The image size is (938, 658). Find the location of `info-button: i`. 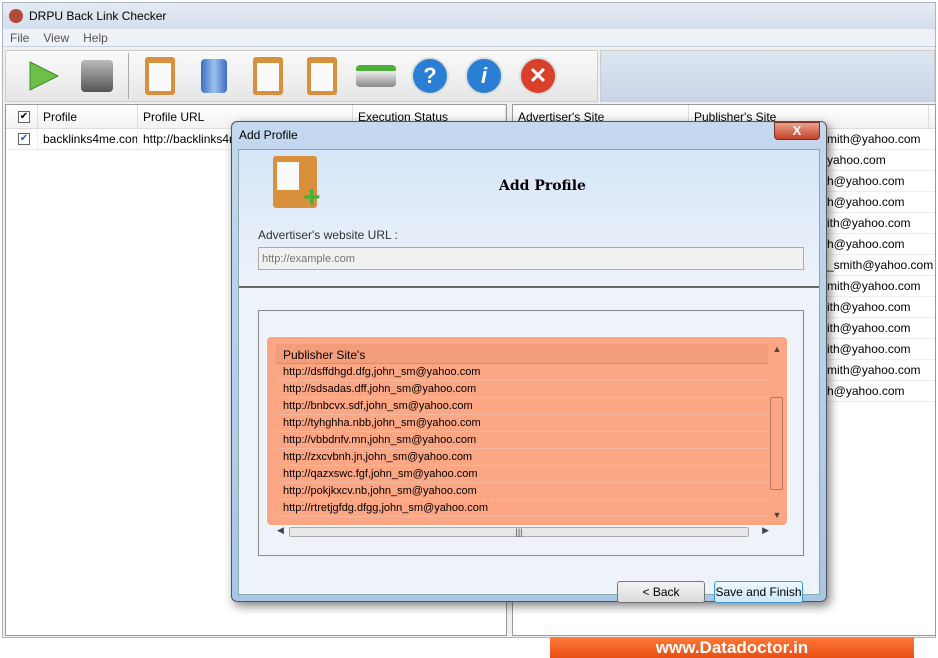

info-button: i is located at coordinates (484, 76).